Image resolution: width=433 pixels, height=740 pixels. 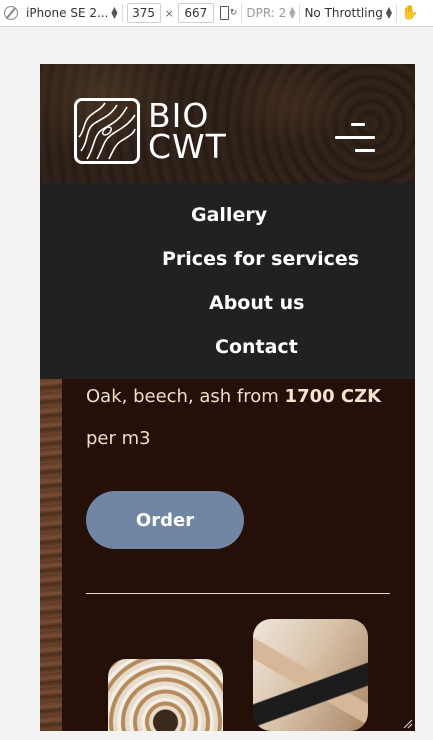 I want to click on hand-icon: ✋, so click(x=409, y=13).